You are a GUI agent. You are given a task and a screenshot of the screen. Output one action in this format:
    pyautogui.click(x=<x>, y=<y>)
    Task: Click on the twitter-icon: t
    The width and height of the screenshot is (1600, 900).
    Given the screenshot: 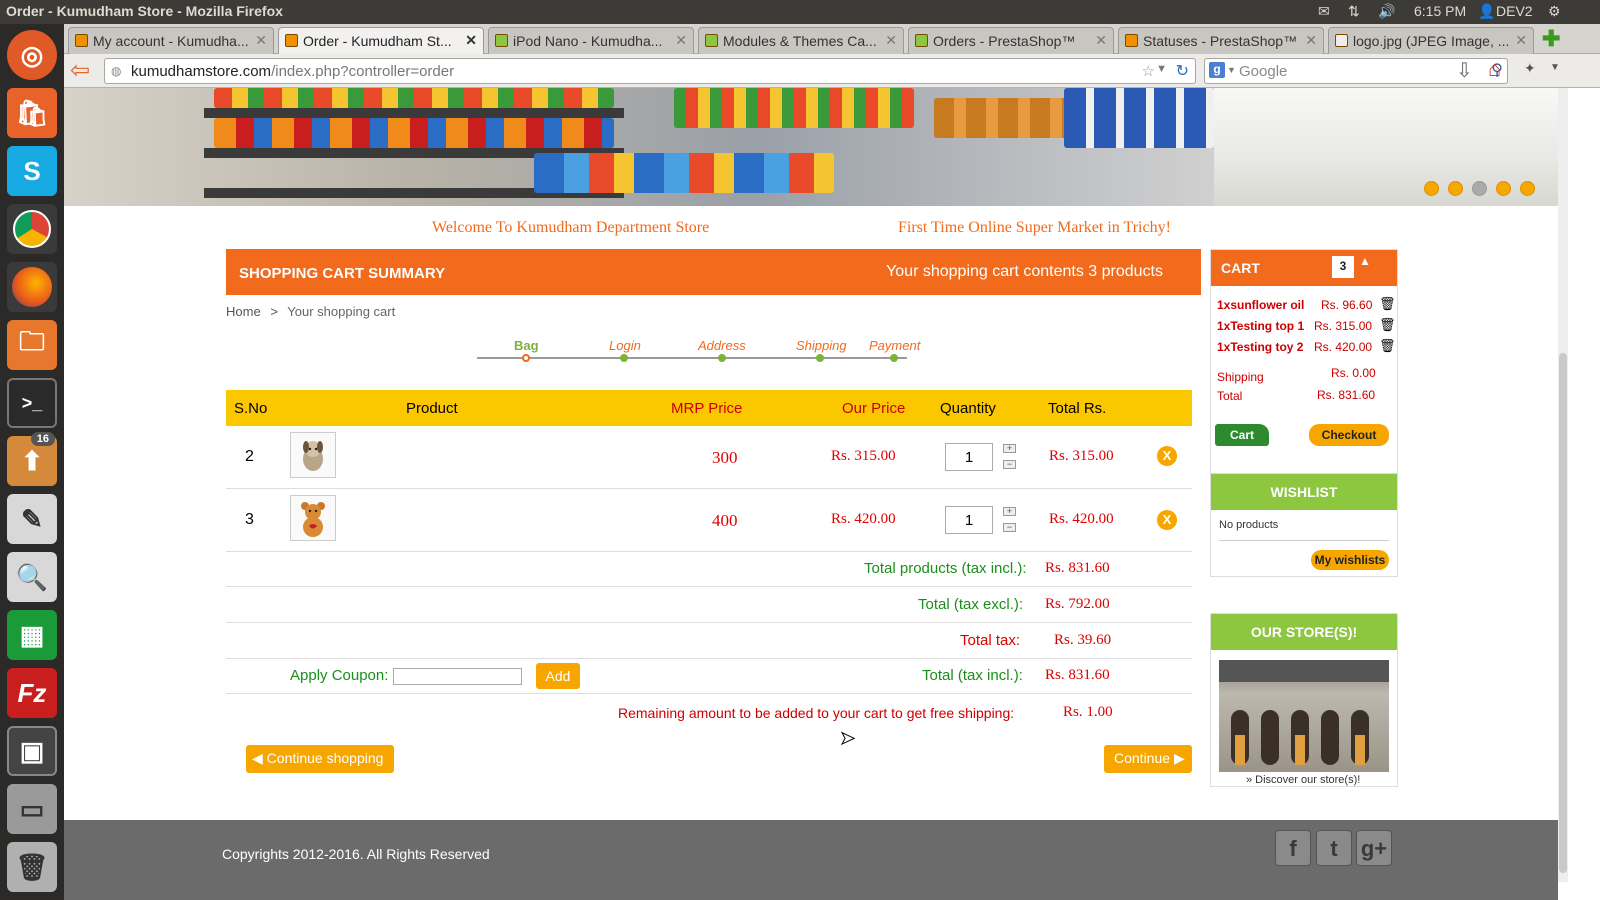 What is the action you would take?
    pyautogui.click(x=1334, y=848)
    